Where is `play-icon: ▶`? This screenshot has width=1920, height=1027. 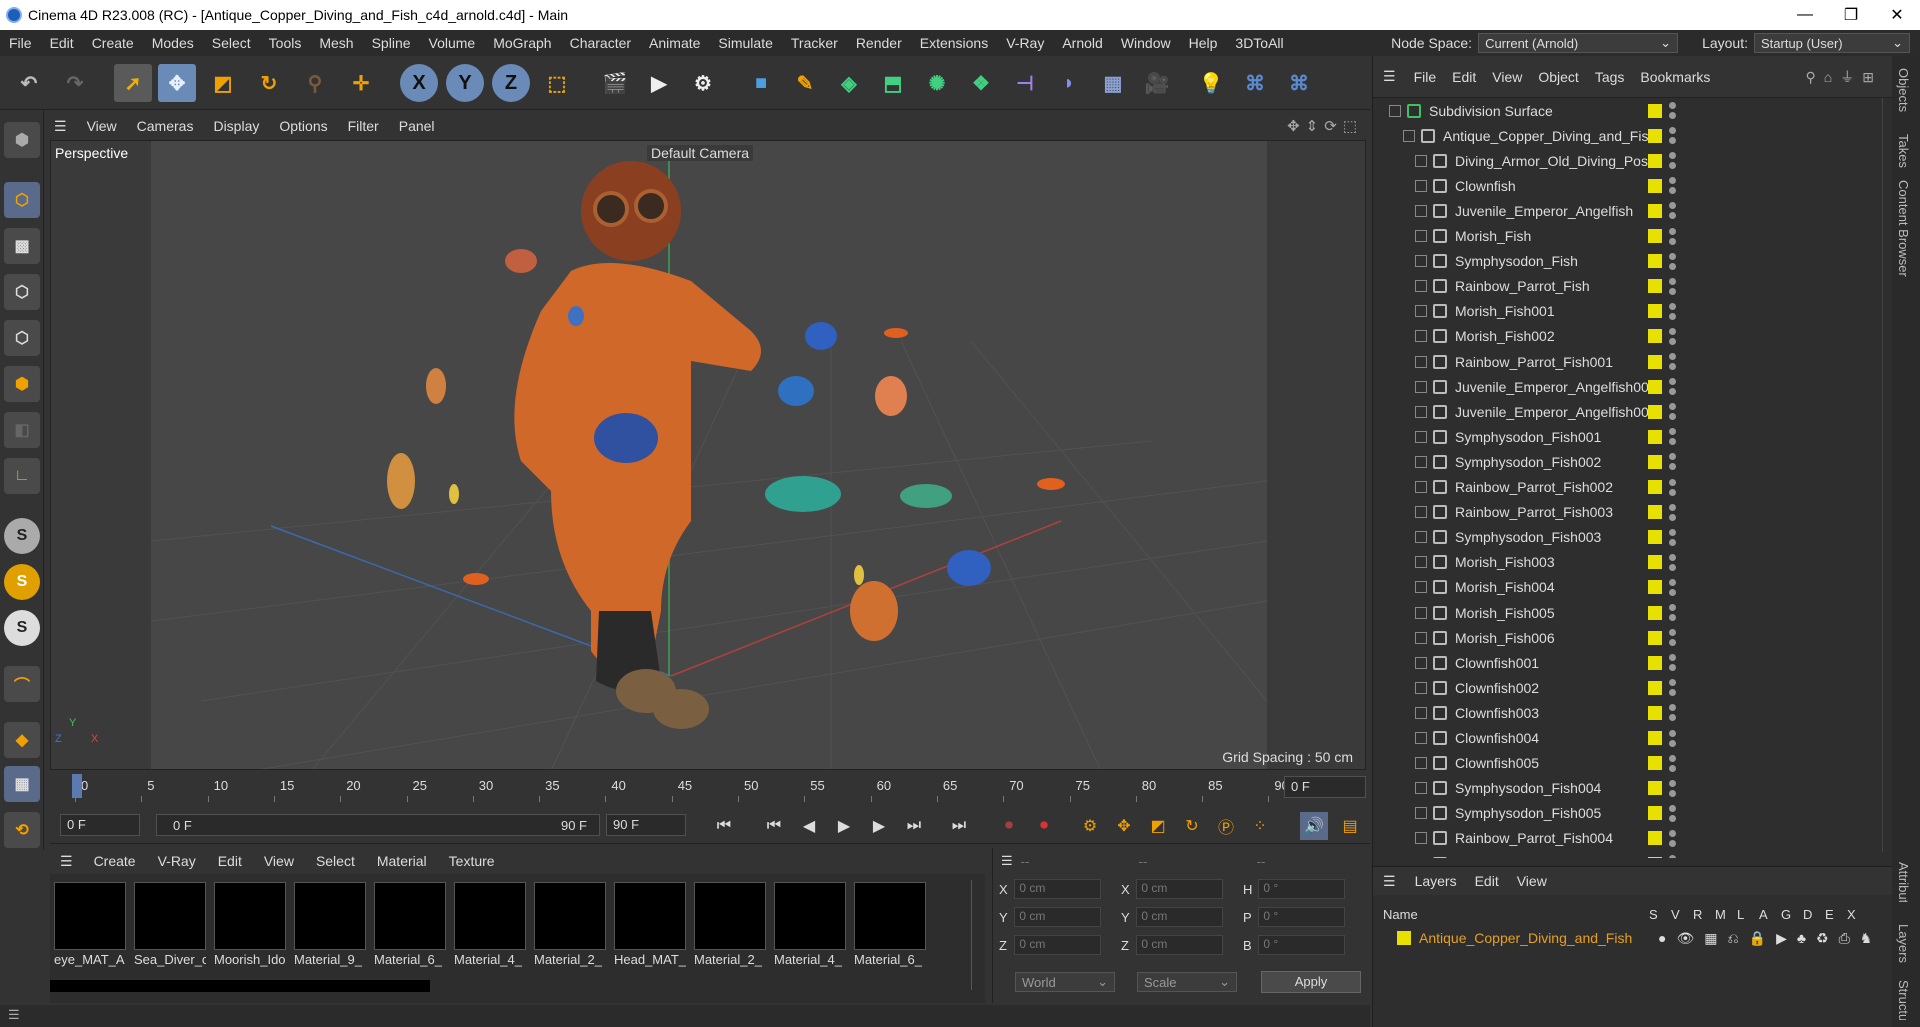 play-icon: ▶ is located at coordinates (844, 826).